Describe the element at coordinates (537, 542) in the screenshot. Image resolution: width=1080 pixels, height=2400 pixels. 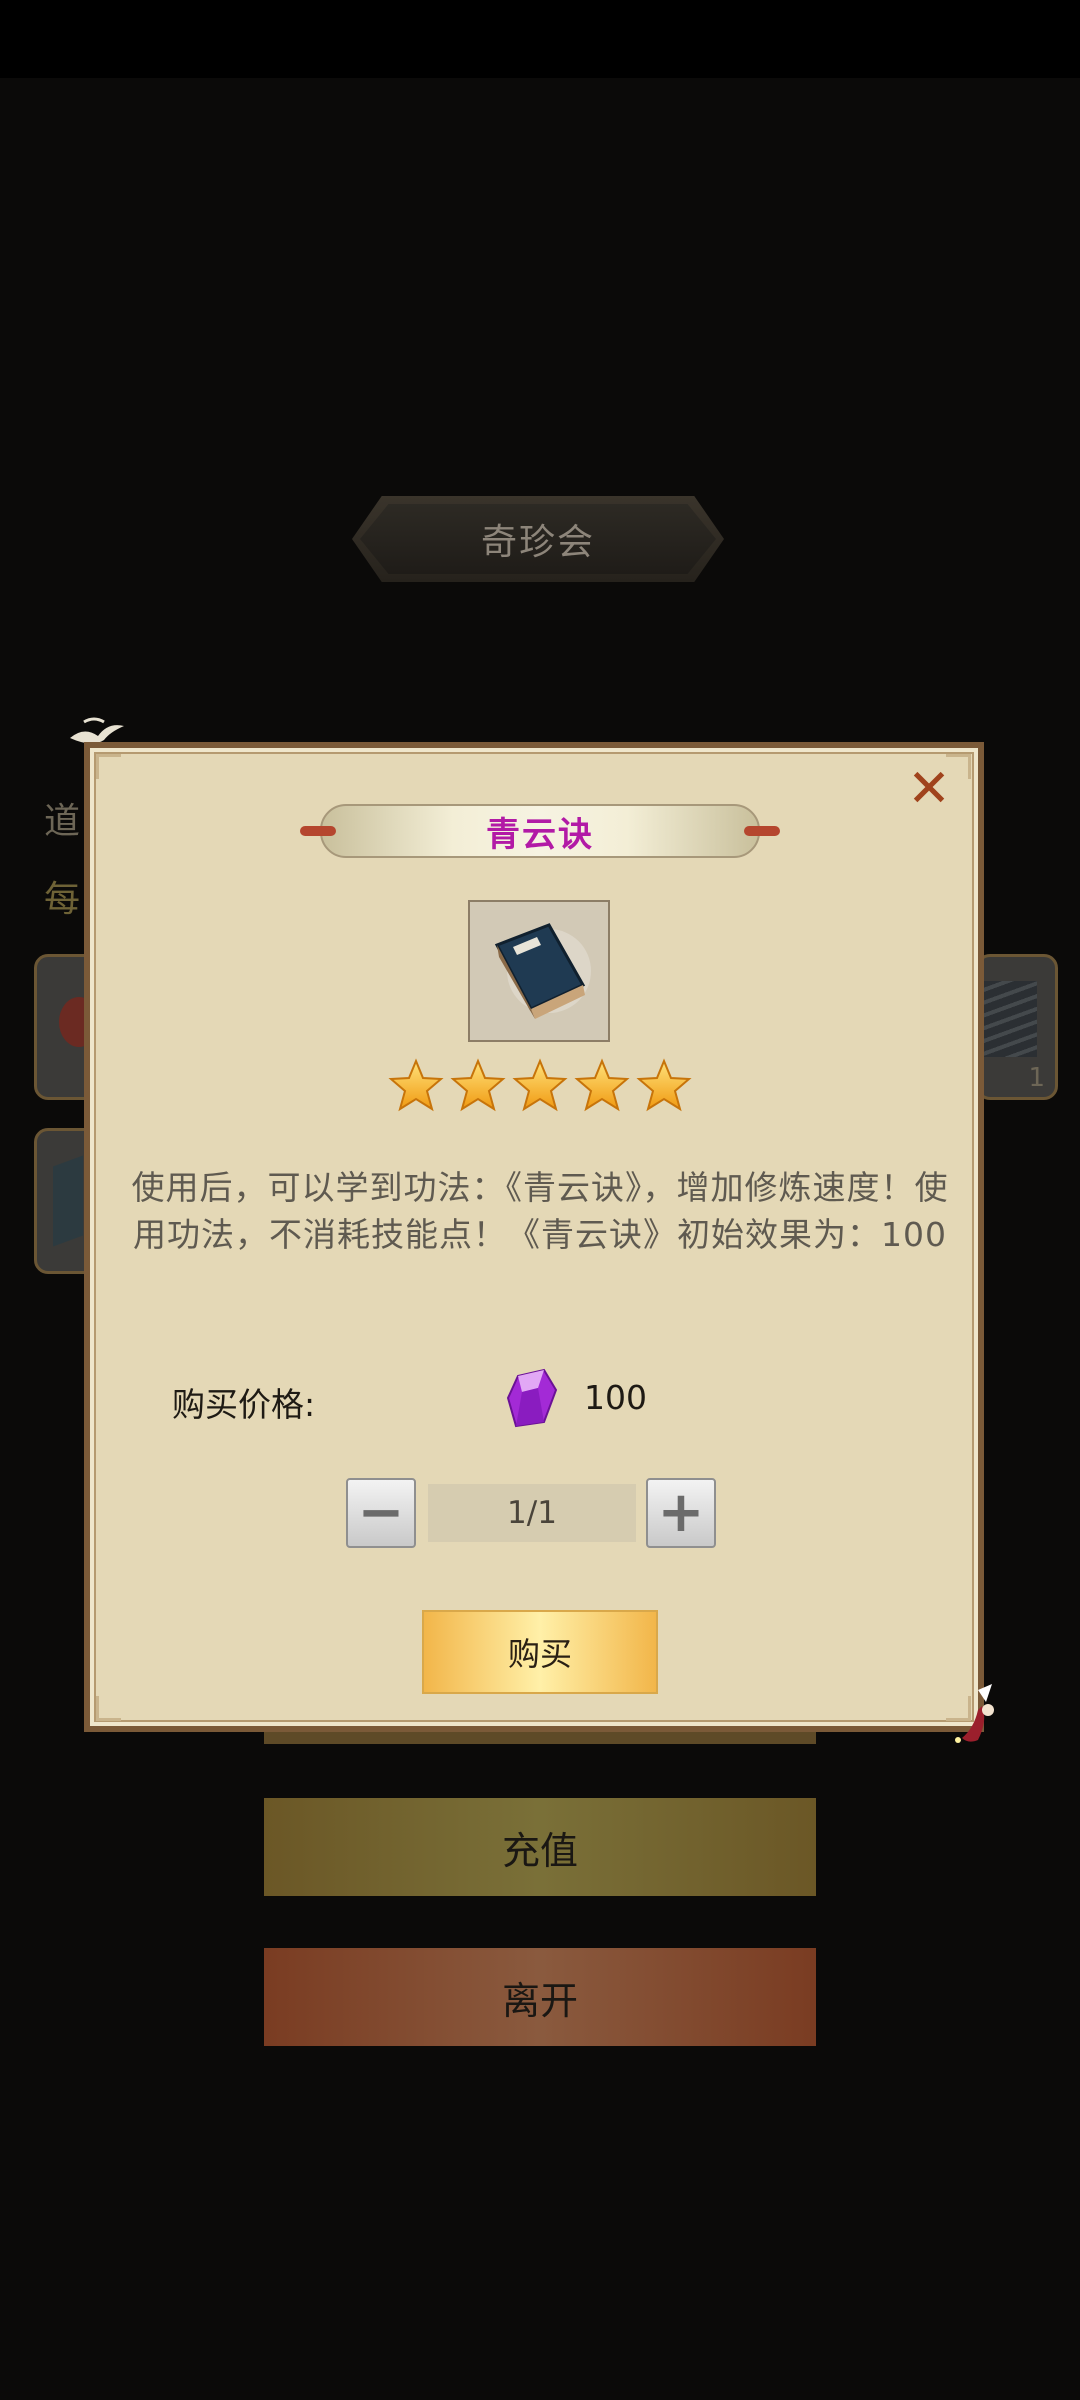
I see `shop-title: 奇珍会` at that location.